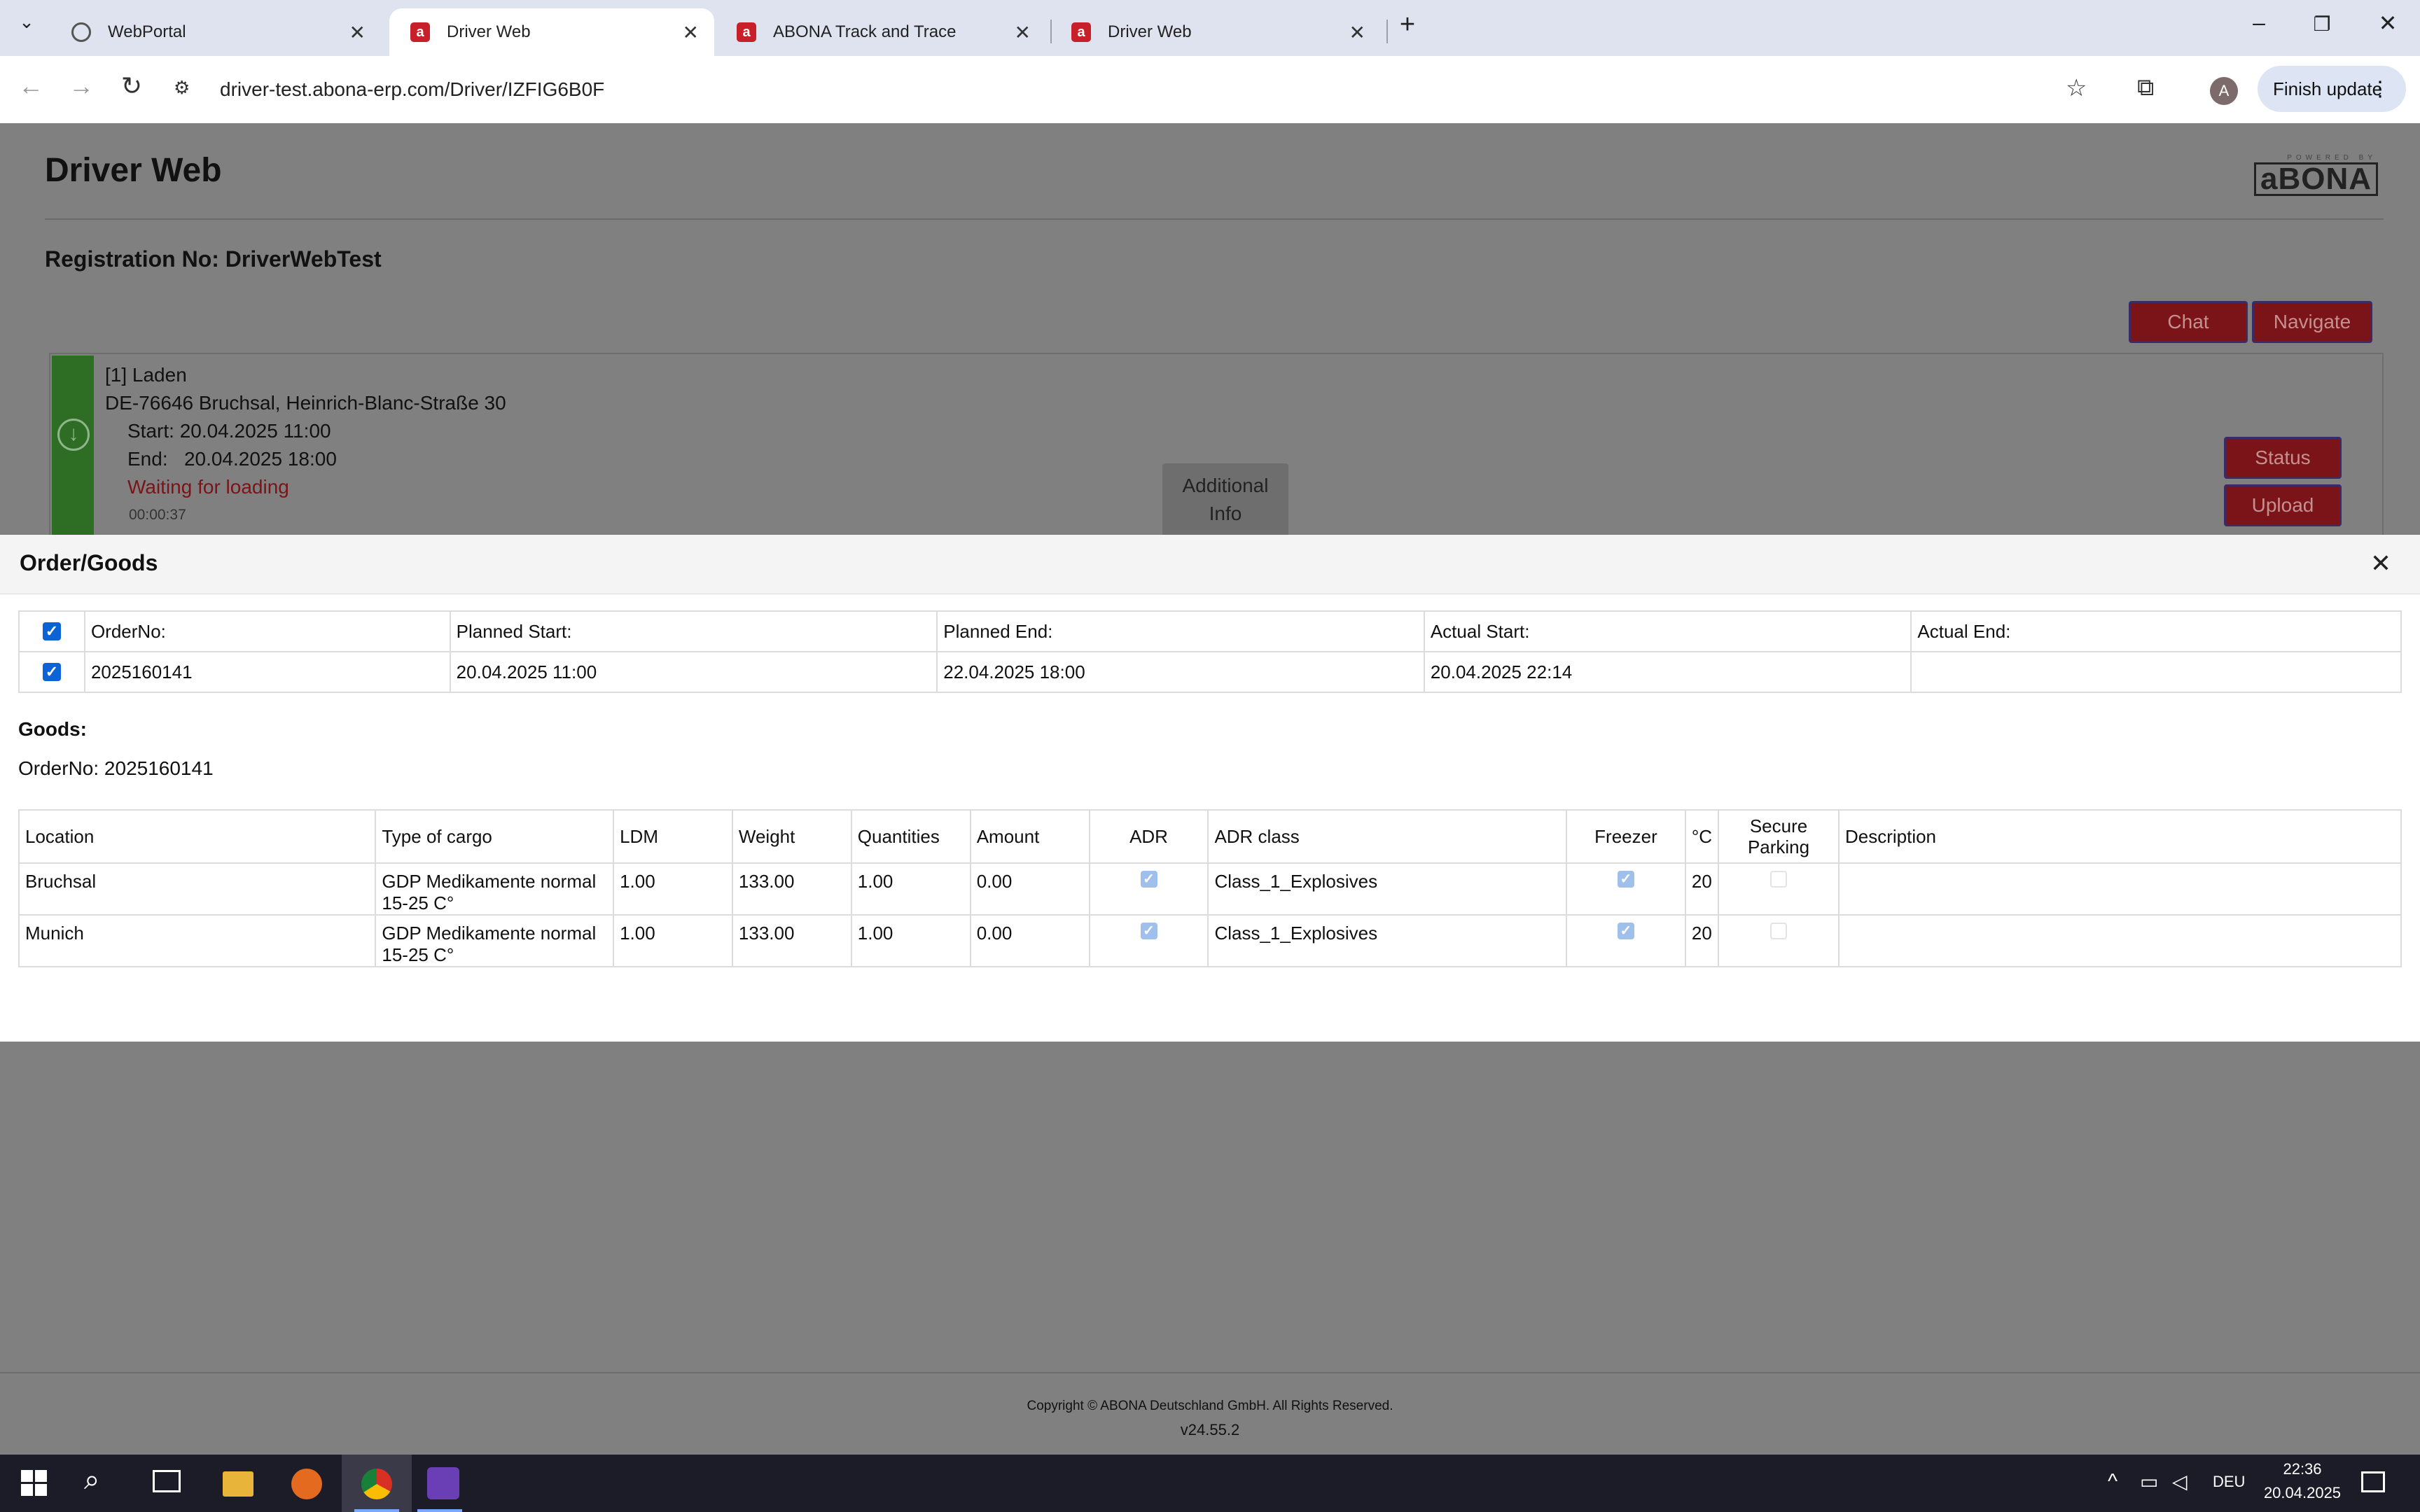 This screenshot has width=2420, height=1512. I want to click on goods-temperature: 20, so click(1702, 940).